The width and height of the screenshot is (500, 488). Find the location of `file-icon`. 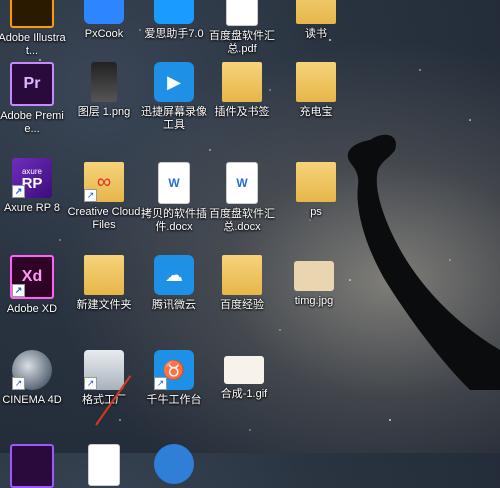

file-icon is located at coordinates (104, 465).